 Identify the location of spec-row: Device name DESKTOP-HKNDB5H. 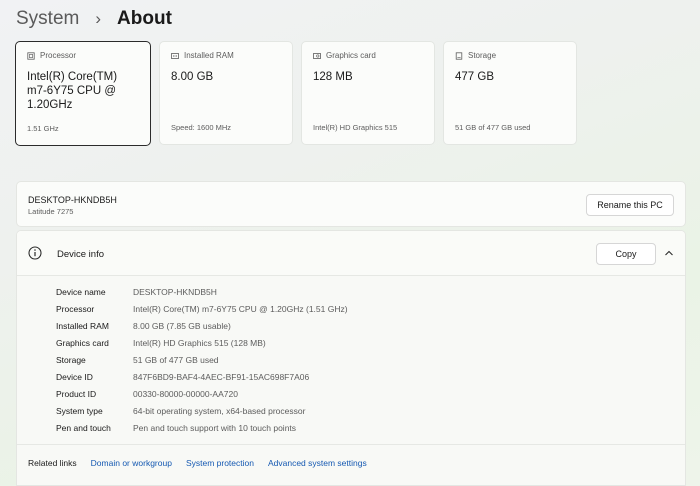
(202, 291).